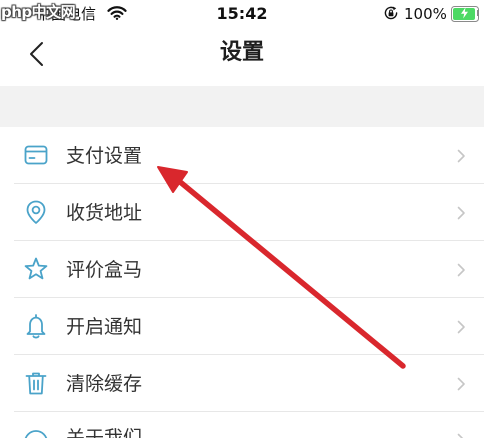 Image resolution: width=484 pixels, height=438 pixels. I want to click on settings-item-label: 支付设置, so click(104, 156).